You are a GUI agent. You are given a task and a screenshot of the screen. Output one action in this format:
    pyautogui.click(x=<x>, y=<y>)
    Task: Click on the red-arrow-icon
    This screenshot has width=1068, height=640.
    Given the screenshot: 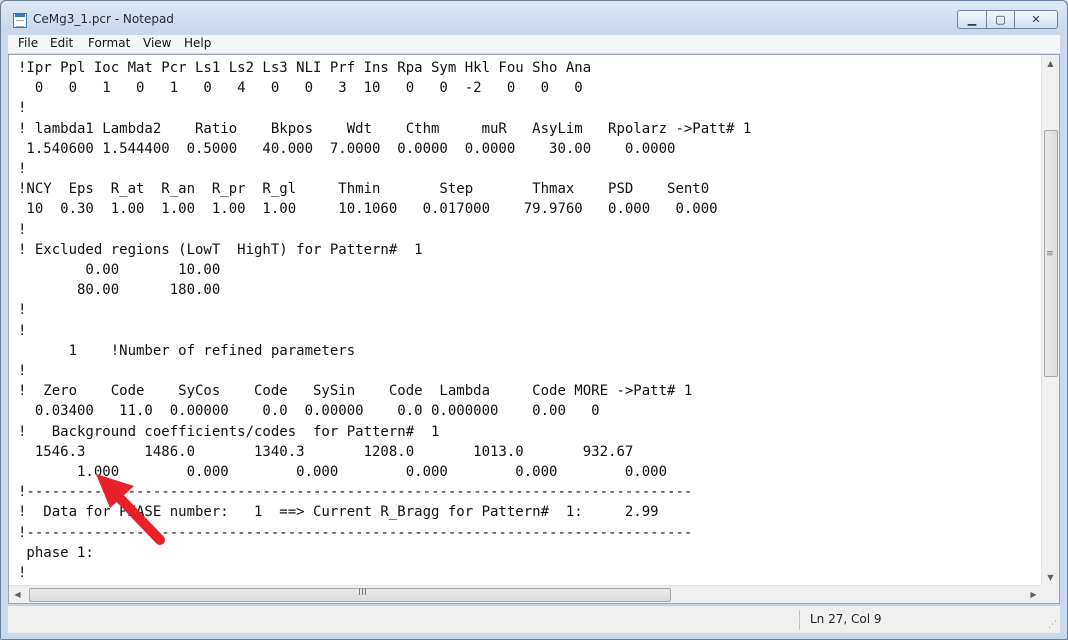 What is the action you would take?
    pyautogui.click(x=130, y=509)
    